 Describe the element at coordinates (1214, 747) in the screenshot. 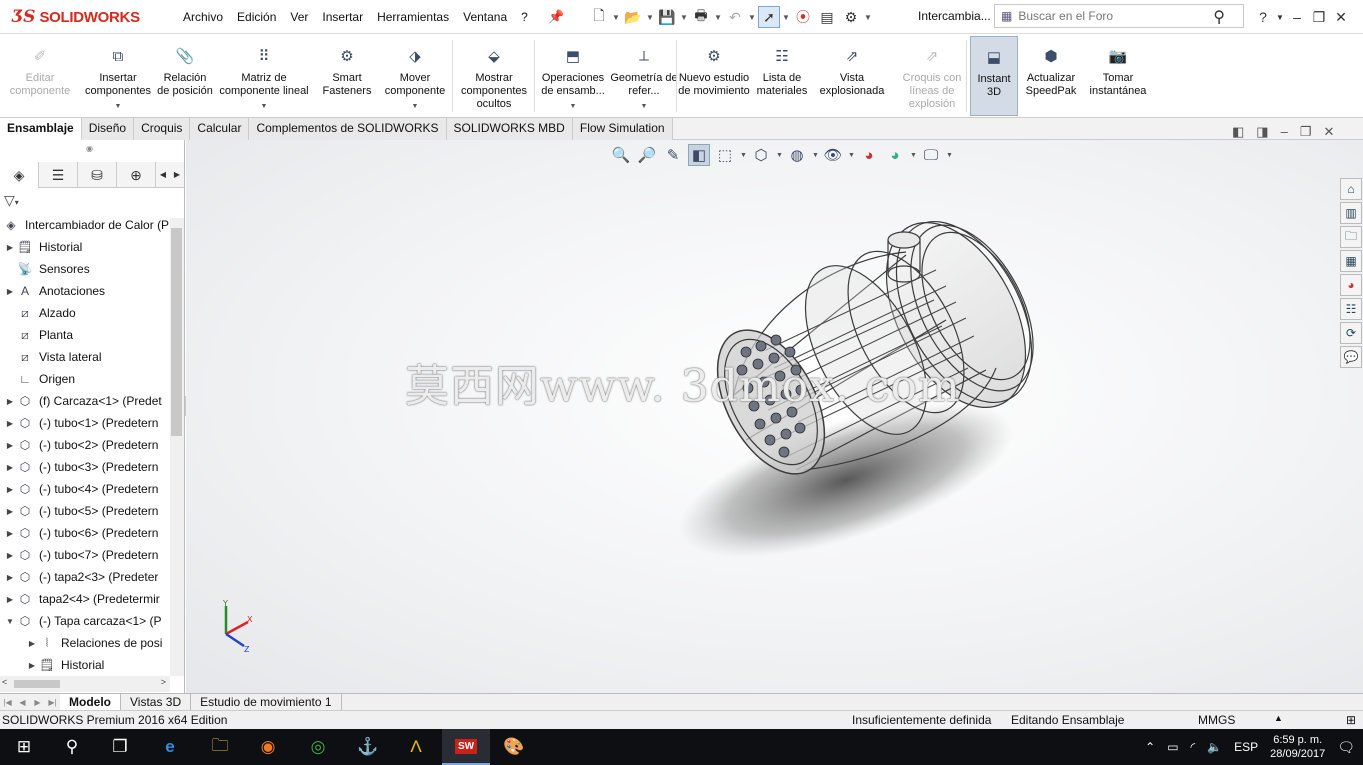

I see `volume-icon: 🔈` at that location.